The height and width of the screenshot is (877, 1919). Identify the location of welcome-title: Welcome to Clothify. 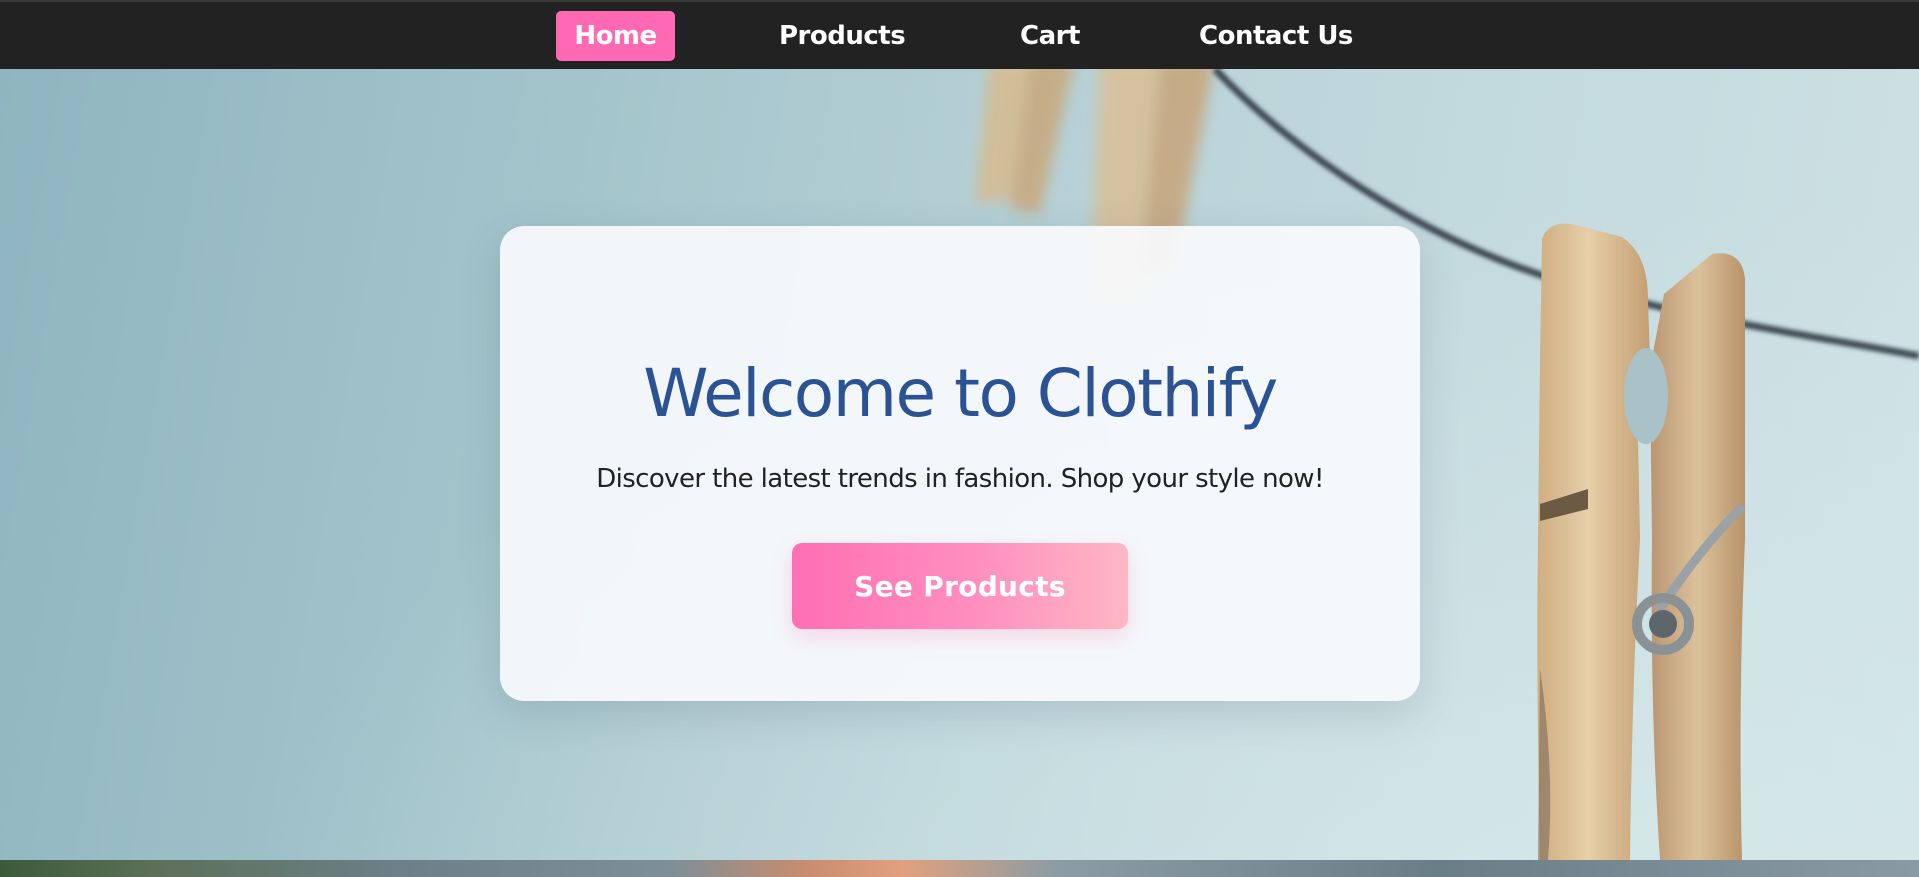
(960, 393).